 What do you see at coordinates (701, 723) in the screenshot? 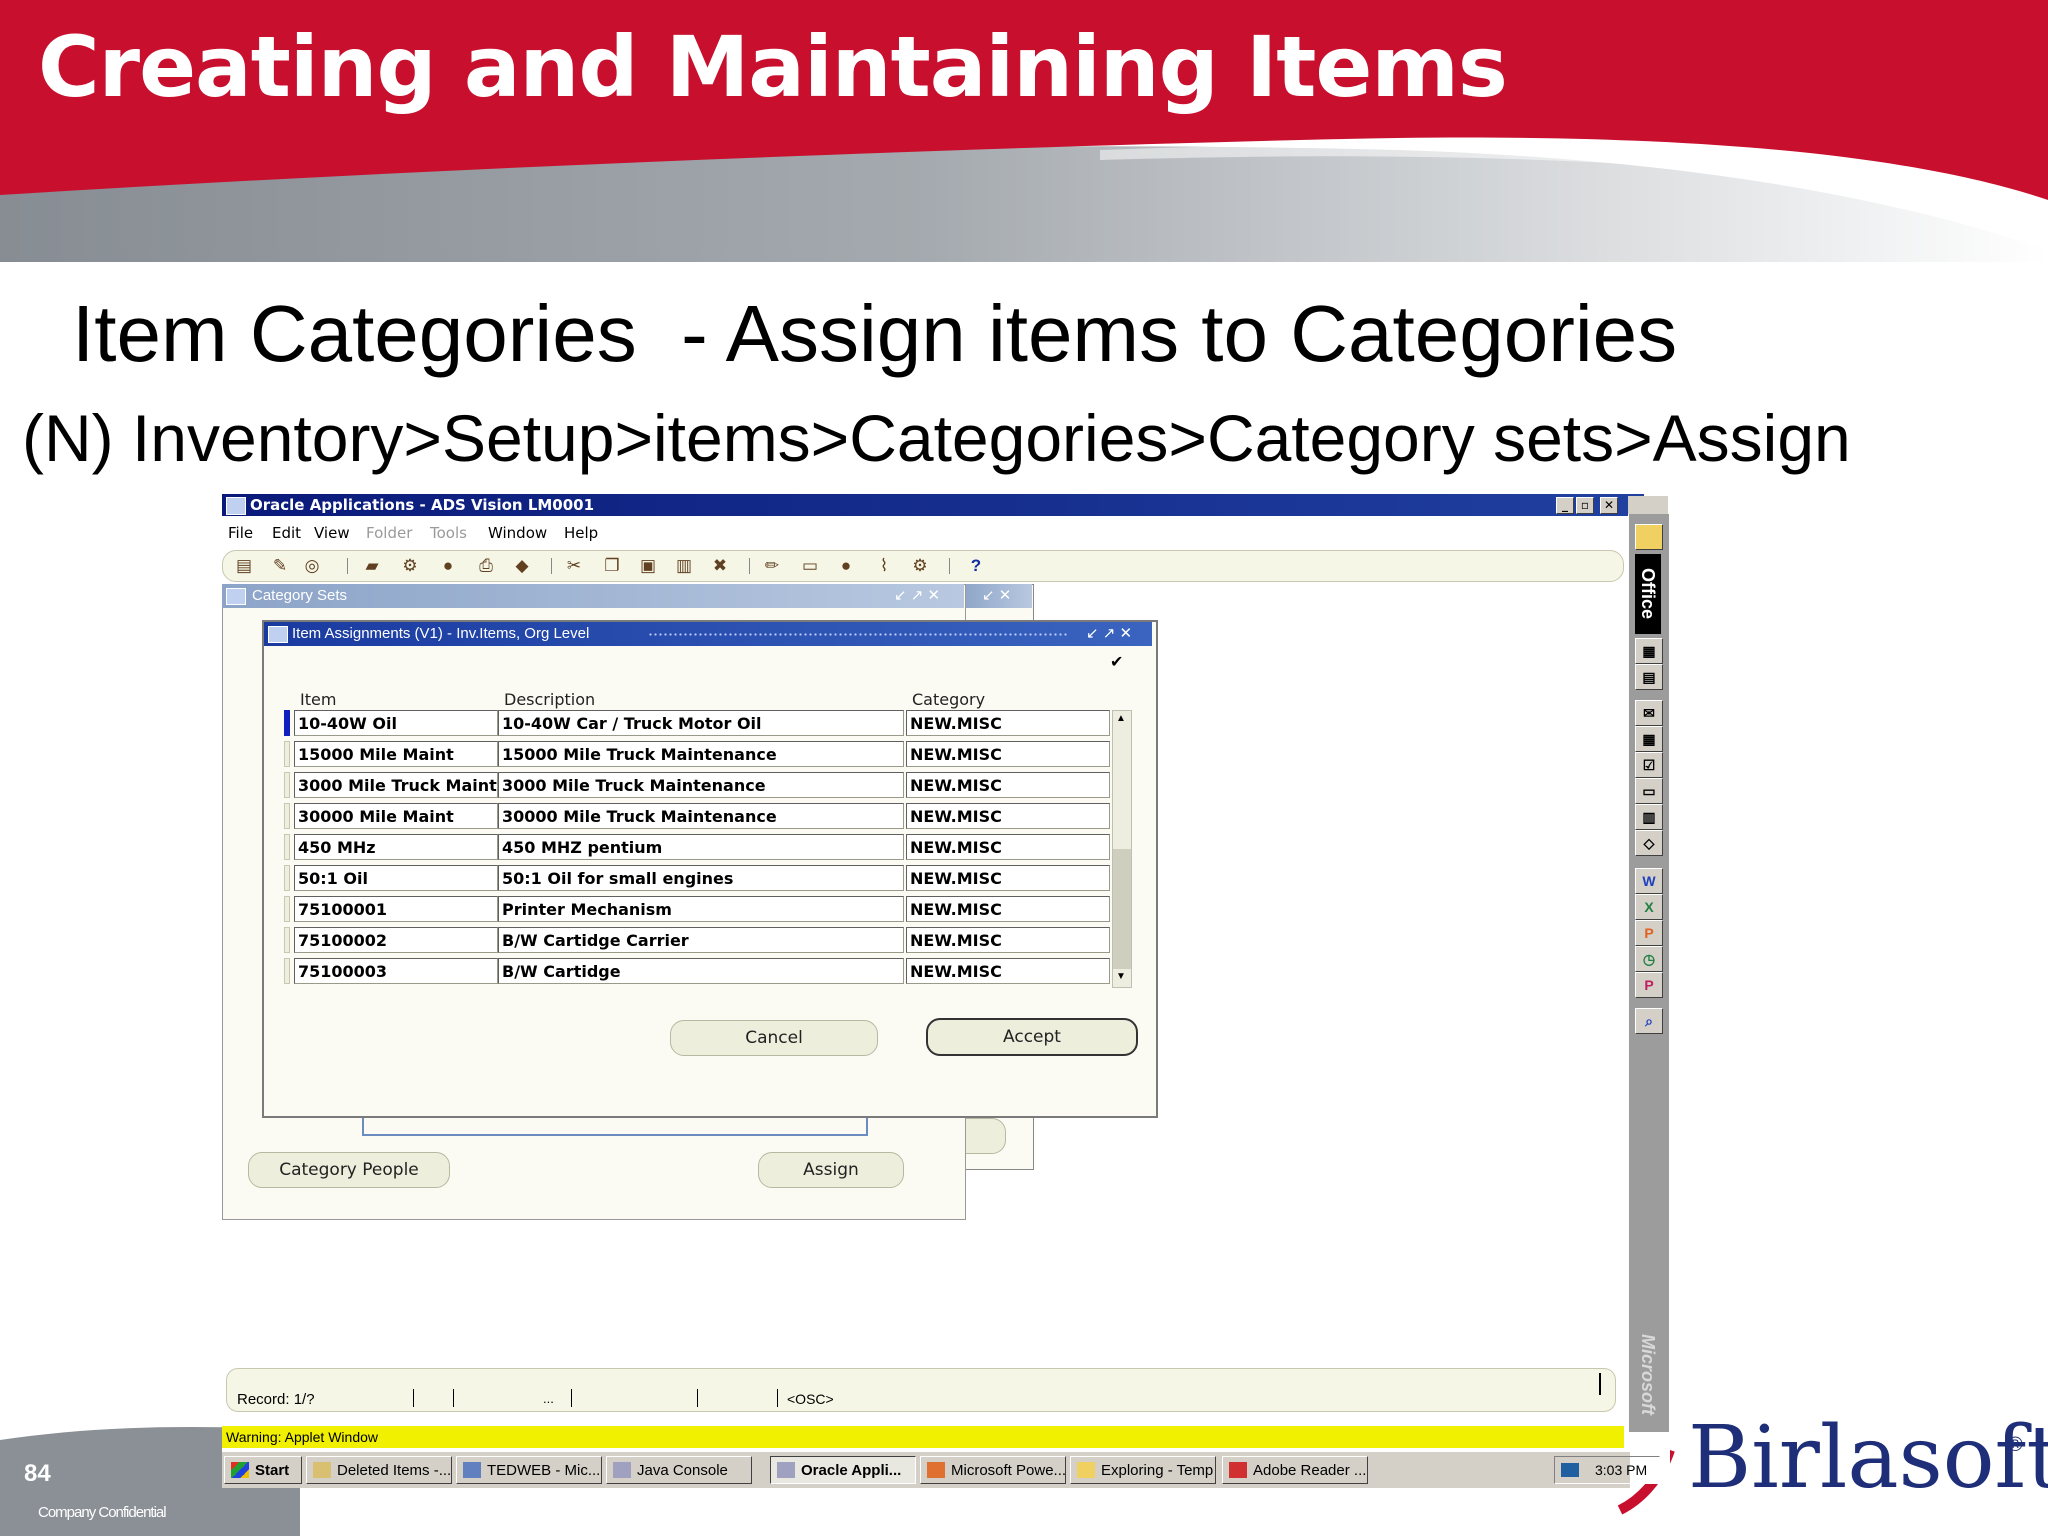
I see `cell-description: 10-40W Car / Truck Motor Oil` at bounding box center [701, 723].